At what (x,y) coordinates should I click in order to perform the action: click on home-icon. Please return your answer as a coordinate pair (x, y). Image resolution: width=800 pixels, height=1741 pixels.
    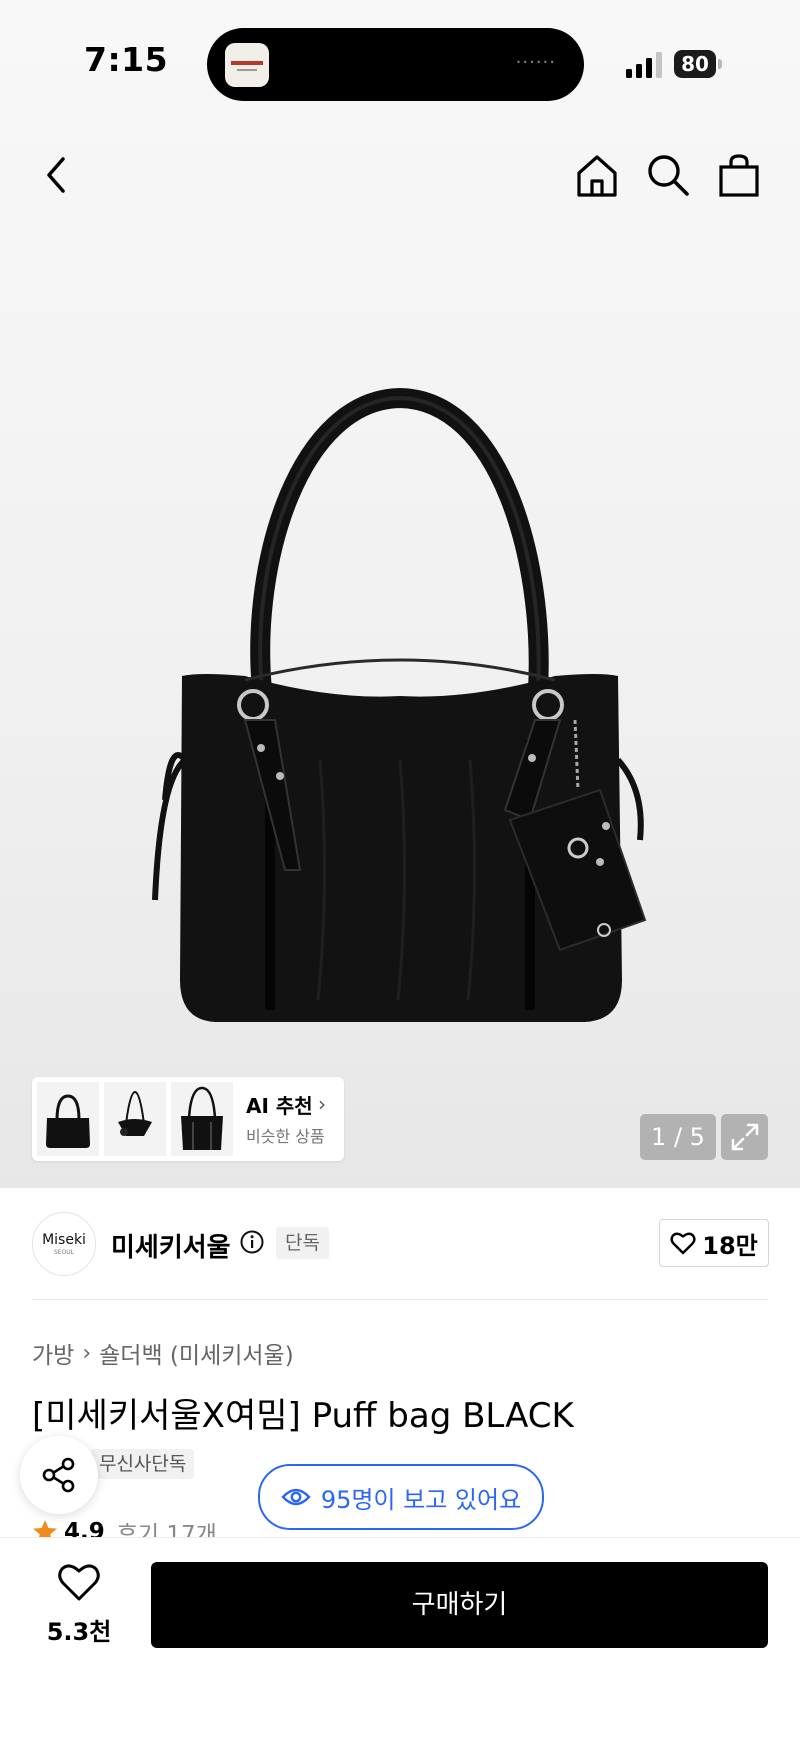
    Looking at the image, I should click on (597, 176).